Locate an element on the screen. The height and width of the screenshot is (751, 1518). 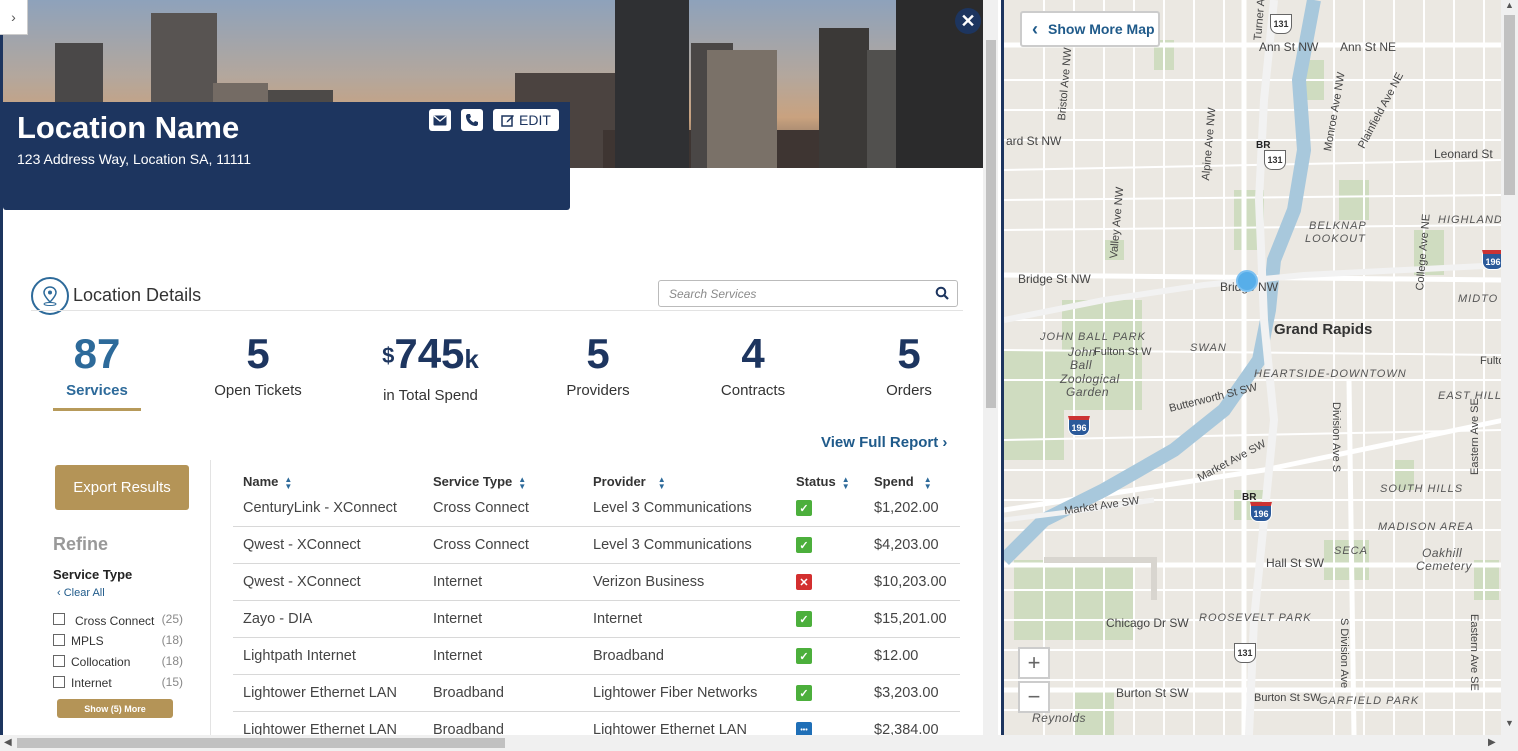
chevron-right-icon: › is located at coordinates (945, 442).